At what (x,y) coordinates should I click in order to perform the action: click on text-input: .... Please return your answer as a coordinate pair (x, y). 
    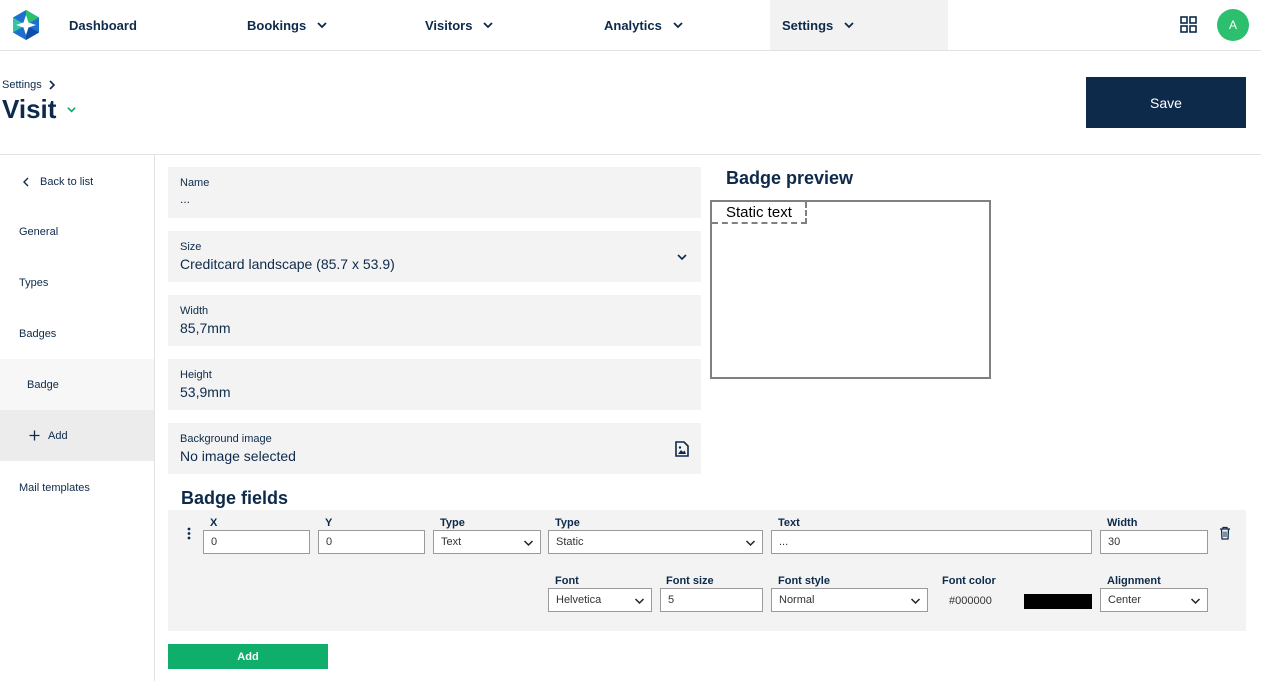
    Looking at the image, I should click on (931, 542).